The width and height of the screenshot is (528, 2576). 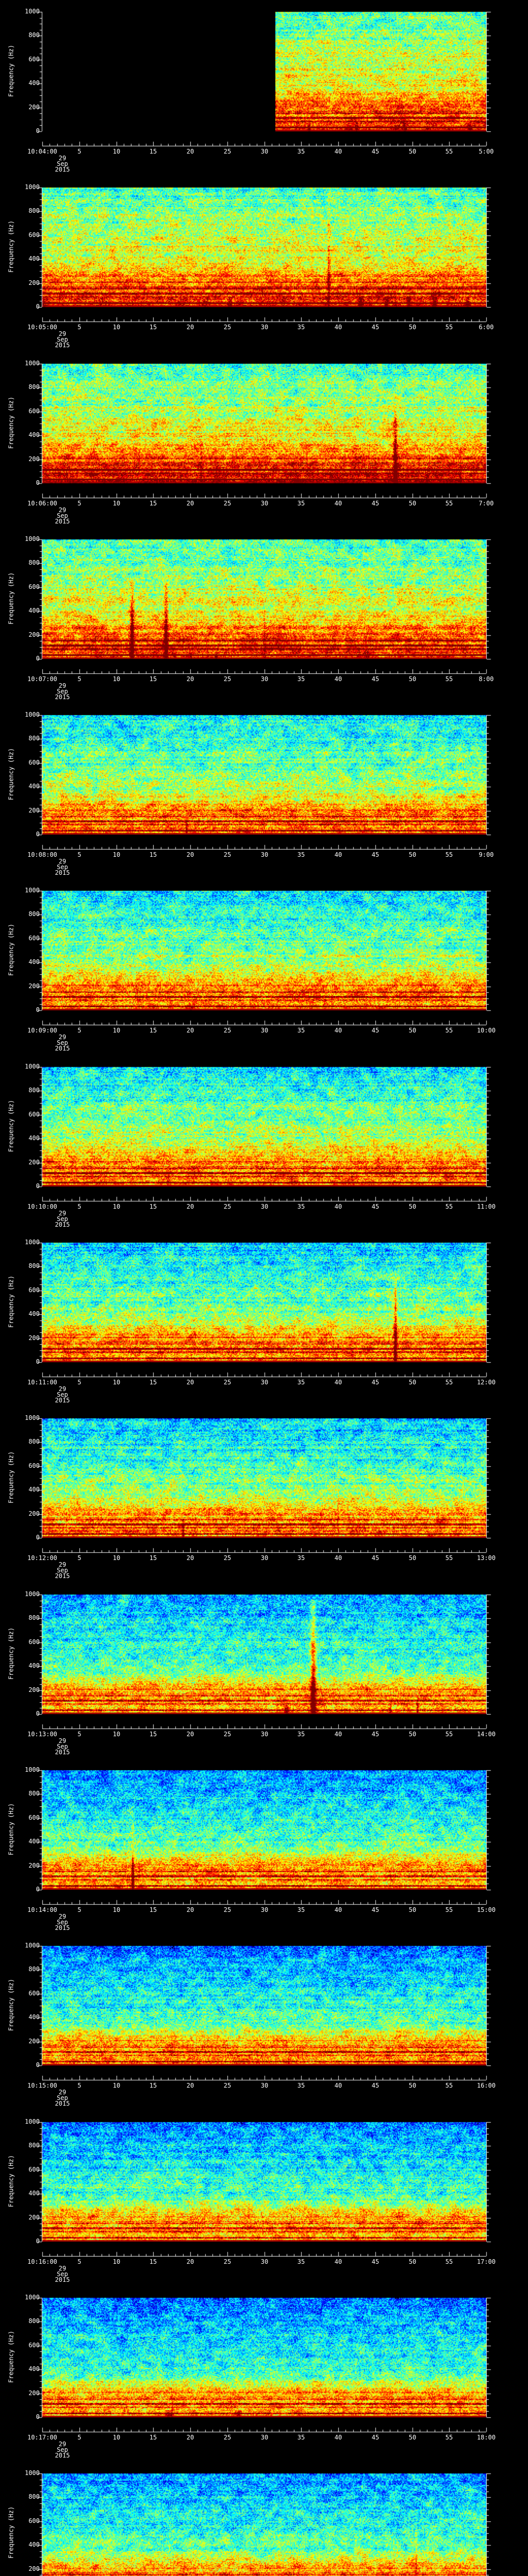 What do you see at coordinates (486, 1382) in the screenshot?
I see `x-end-time-label: 12:00` at bounding box center [486, 1382].